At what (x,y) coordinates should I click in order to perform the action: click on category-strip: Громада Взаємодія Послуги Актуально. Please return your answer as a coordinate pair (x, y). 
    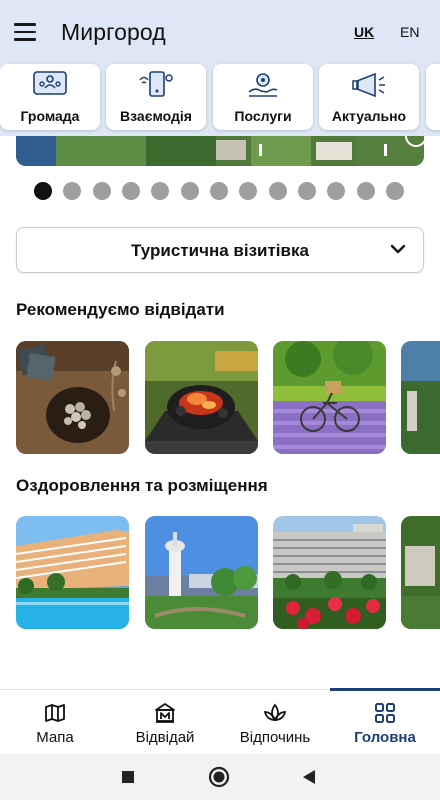
    Looking at the image, I should click on (220, 99).